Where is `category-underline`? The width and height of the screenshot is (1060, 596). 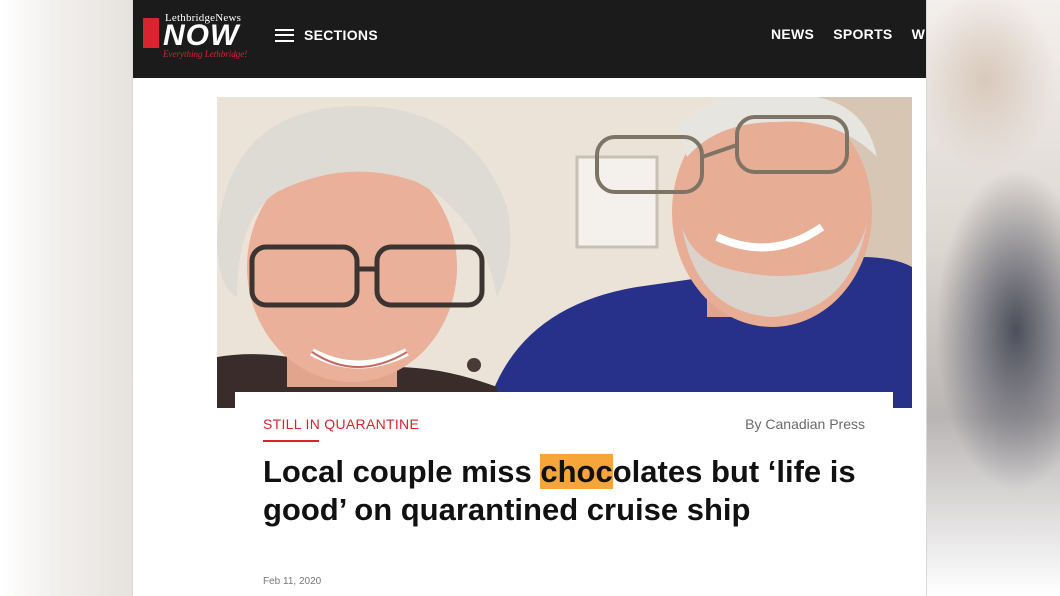
category-underline is located at coordinates (291, 441).